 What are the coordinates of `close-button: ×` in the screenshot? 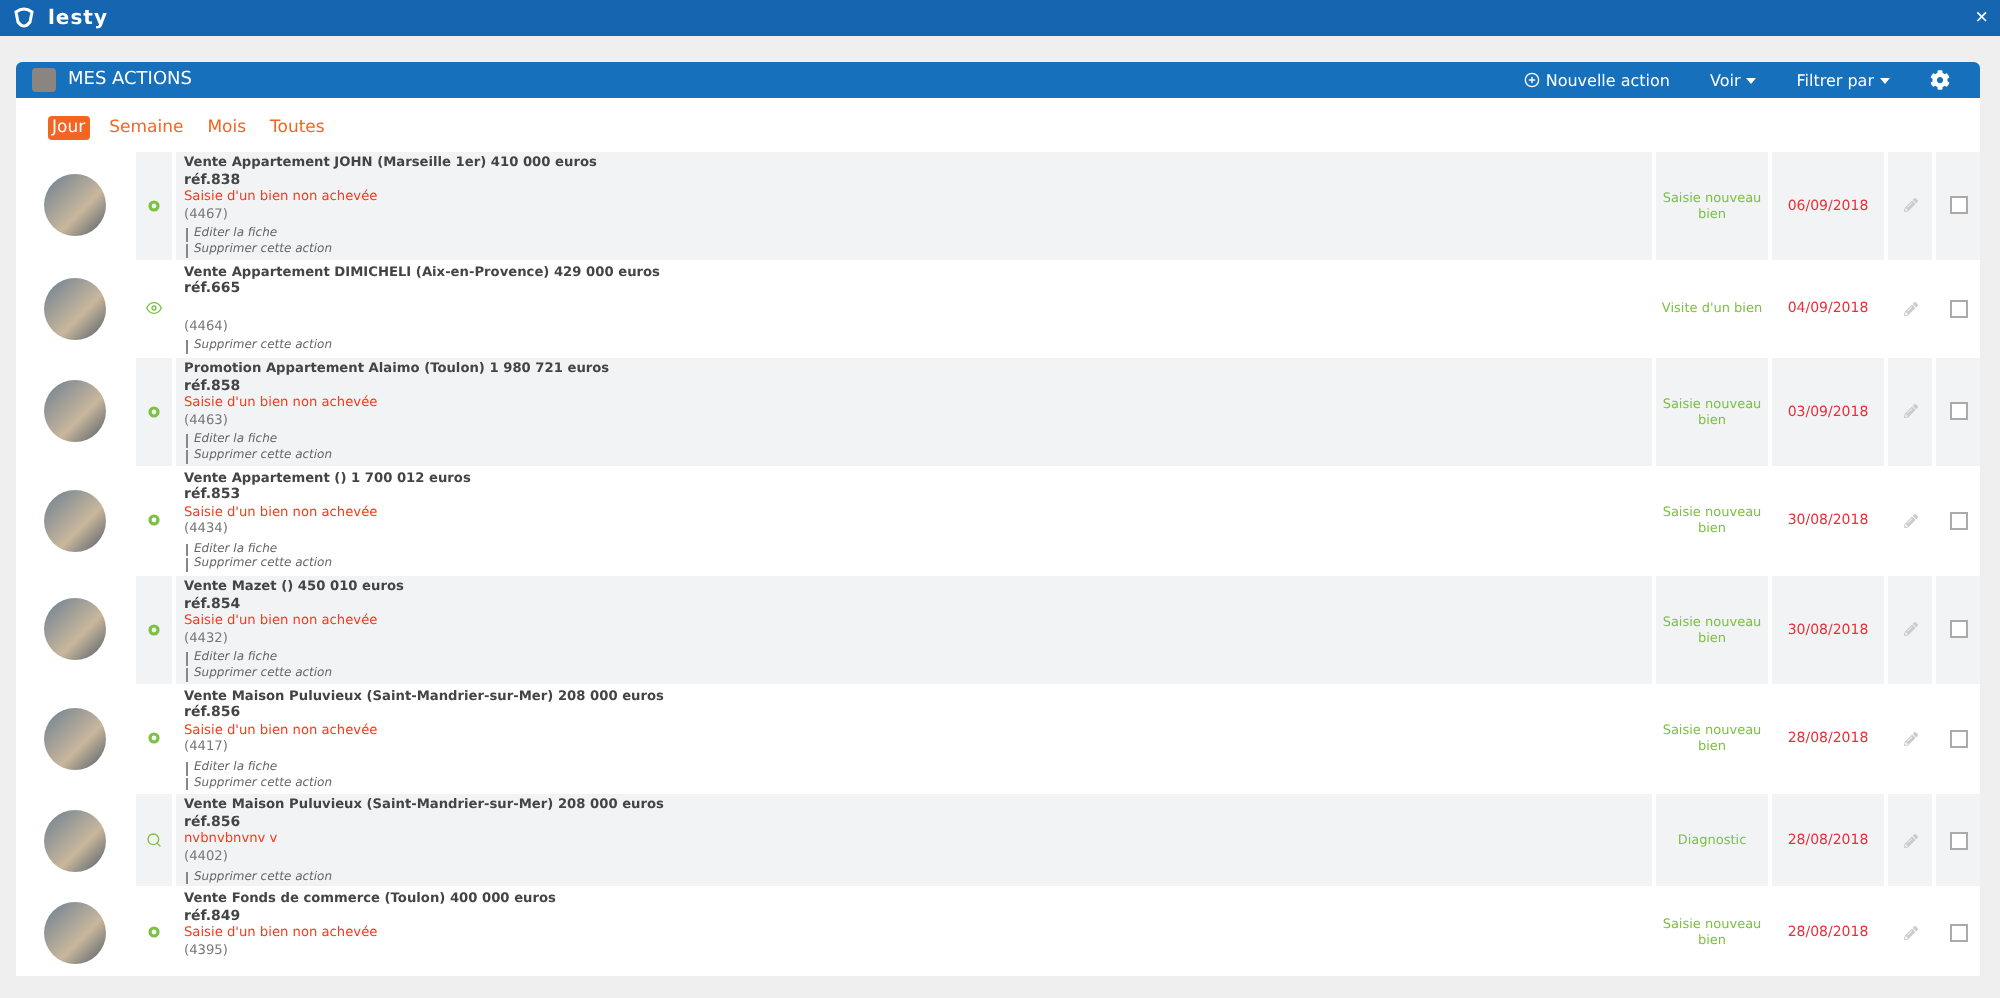 It's located at (1981, 18).